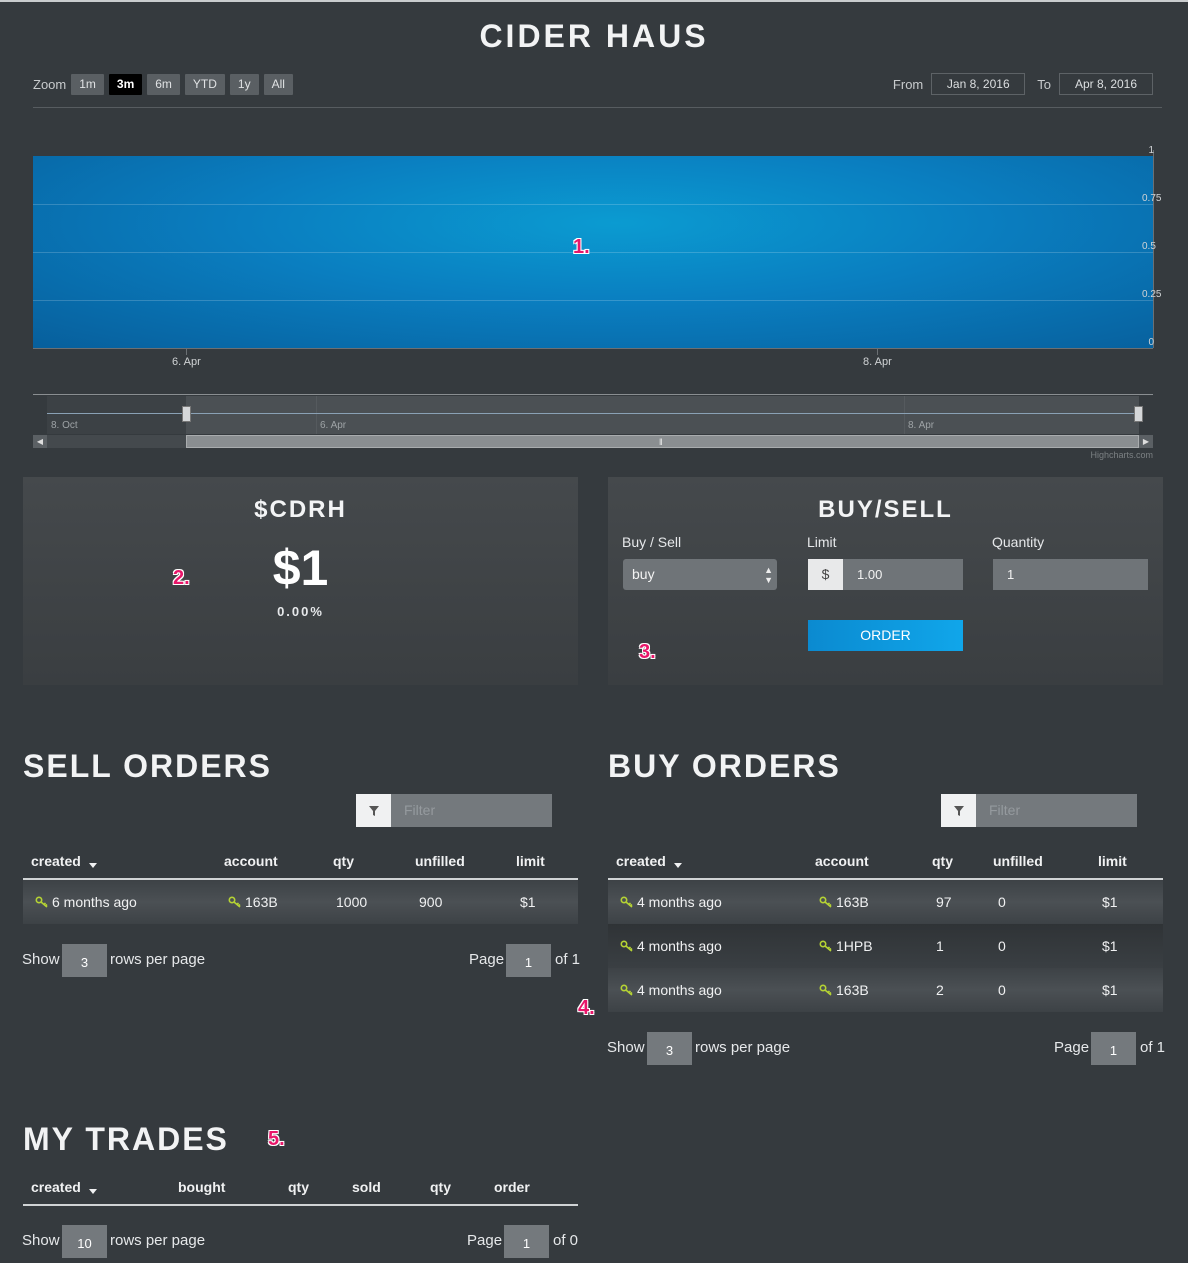 This screenshot has height=1263, width=1188. What do you see at coordinates (877, 362) in the screenshot?
I see `x-tick-label: 8. Apr` at bounding box center [877, 362].